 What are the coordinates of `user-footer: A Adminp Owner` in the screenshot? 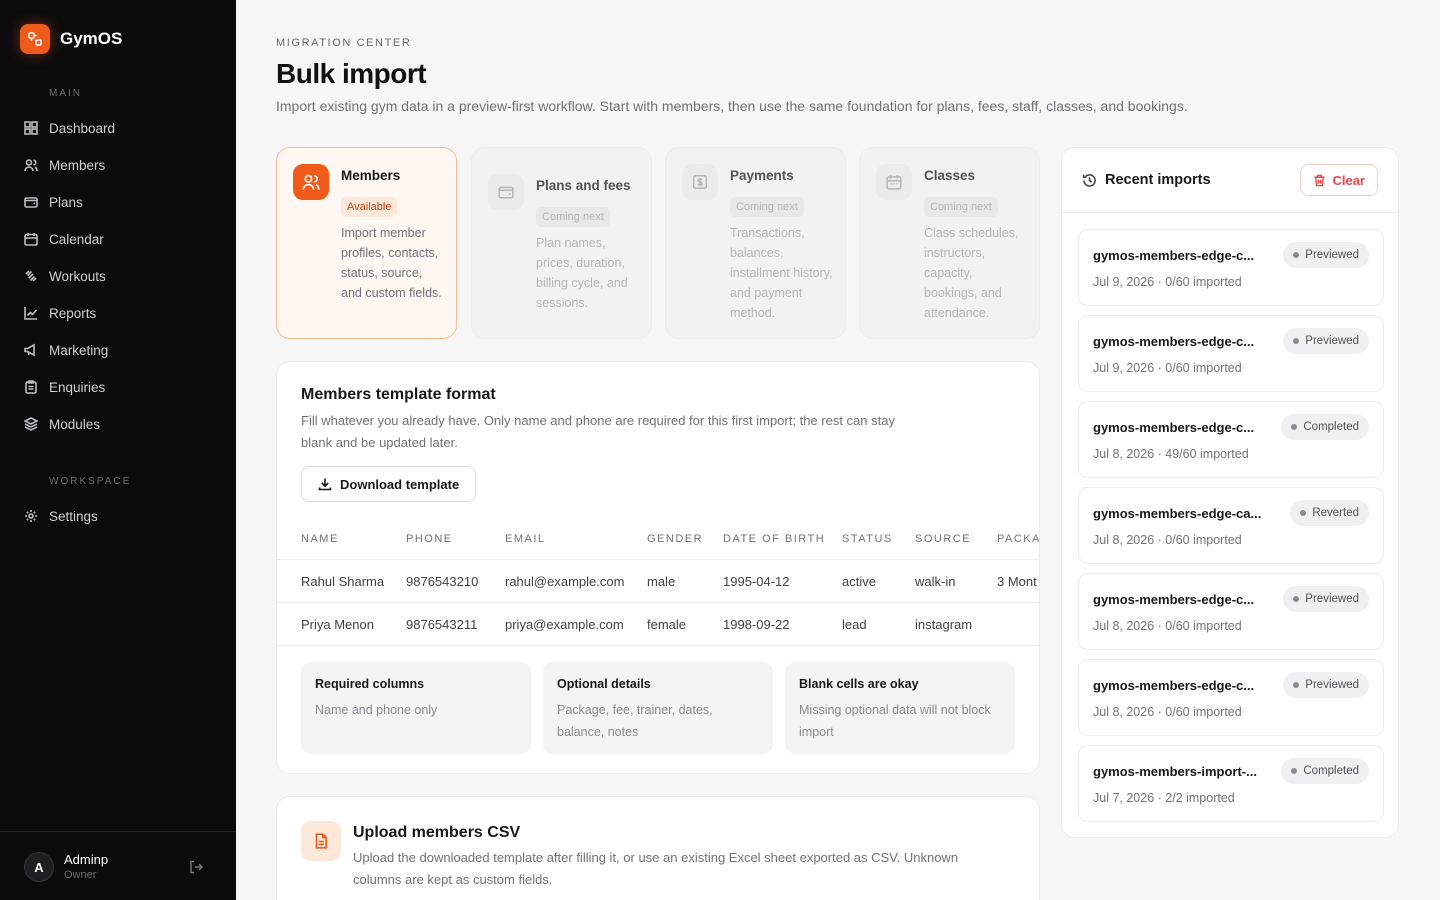 It's located at (118, 865).